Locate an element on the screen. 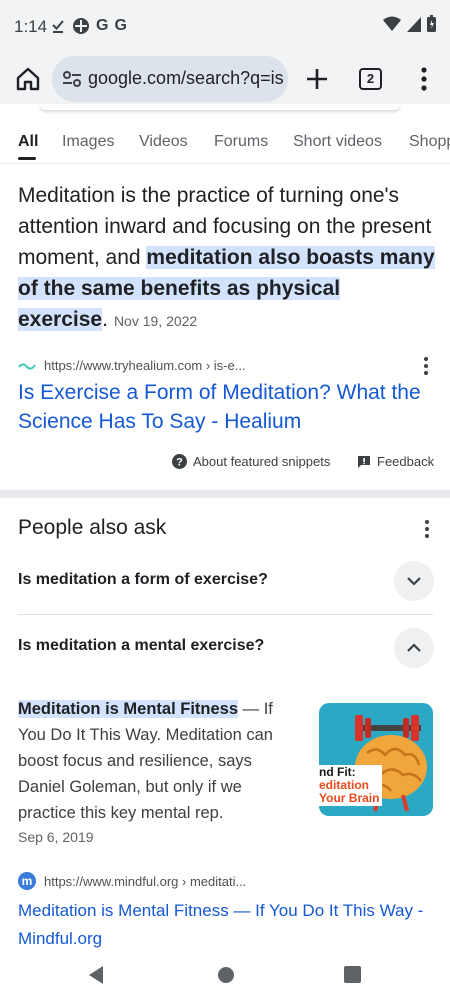 This screenshot has height=1000, width=450. answer-highlight: Meditation is Mental Fitness is located at coordinates (128, 709).